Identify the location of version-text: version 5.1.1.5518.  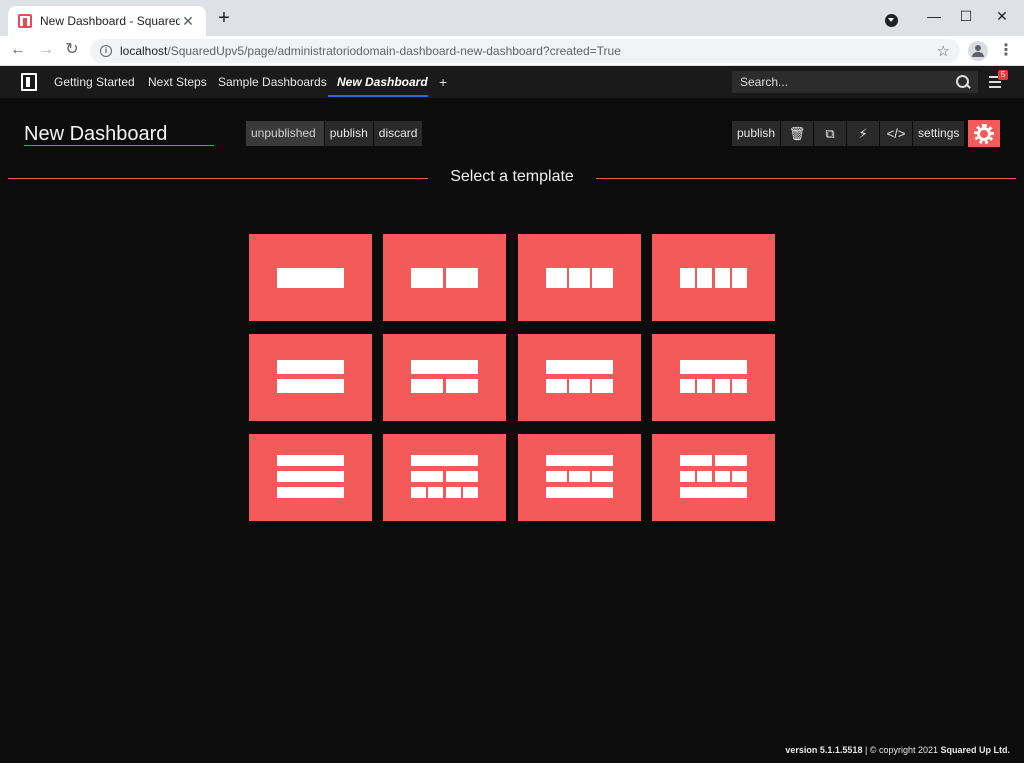
(824, 750).